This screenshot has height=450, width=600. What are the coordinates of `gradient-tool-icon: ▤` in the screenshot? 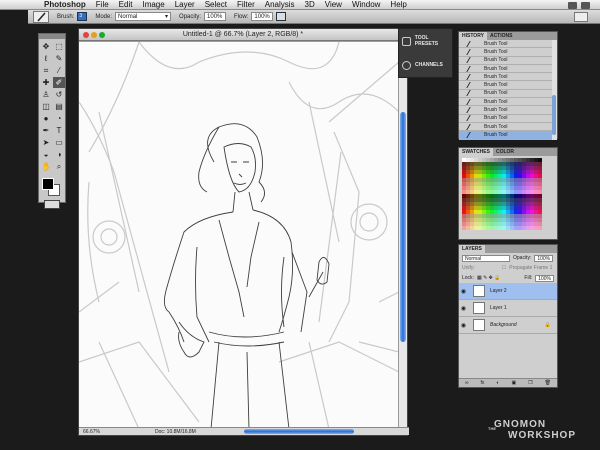 It's located at (59, 106).